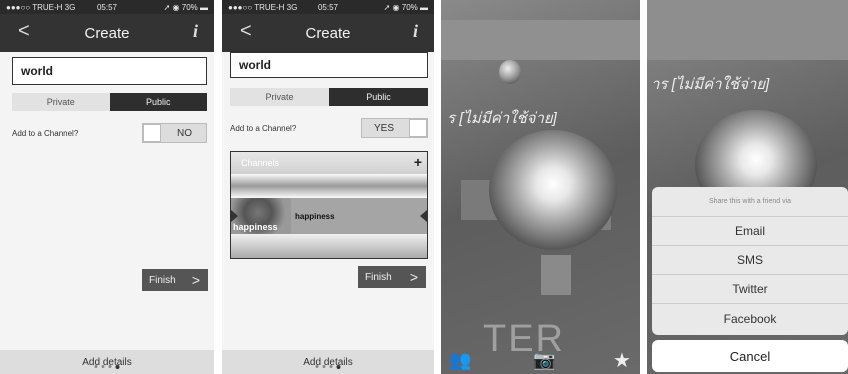  What do you see at coordinates (184, 133) in the screenshot?
I see `toggle-state-label: NO` at bounding box center [184, 133].